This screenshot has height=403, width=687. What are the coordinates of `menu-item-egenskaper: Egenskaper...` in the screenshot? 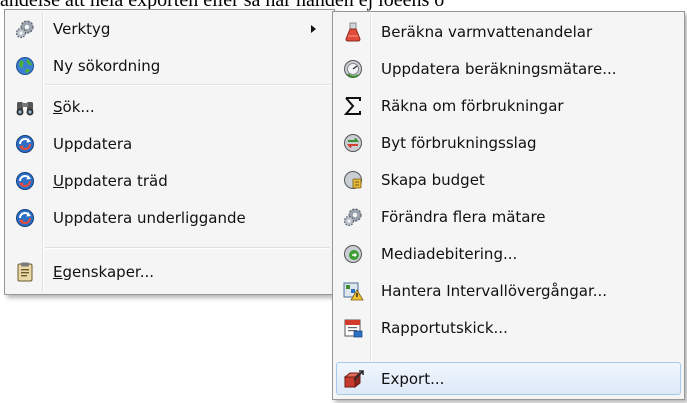 It's located at (169, 271).